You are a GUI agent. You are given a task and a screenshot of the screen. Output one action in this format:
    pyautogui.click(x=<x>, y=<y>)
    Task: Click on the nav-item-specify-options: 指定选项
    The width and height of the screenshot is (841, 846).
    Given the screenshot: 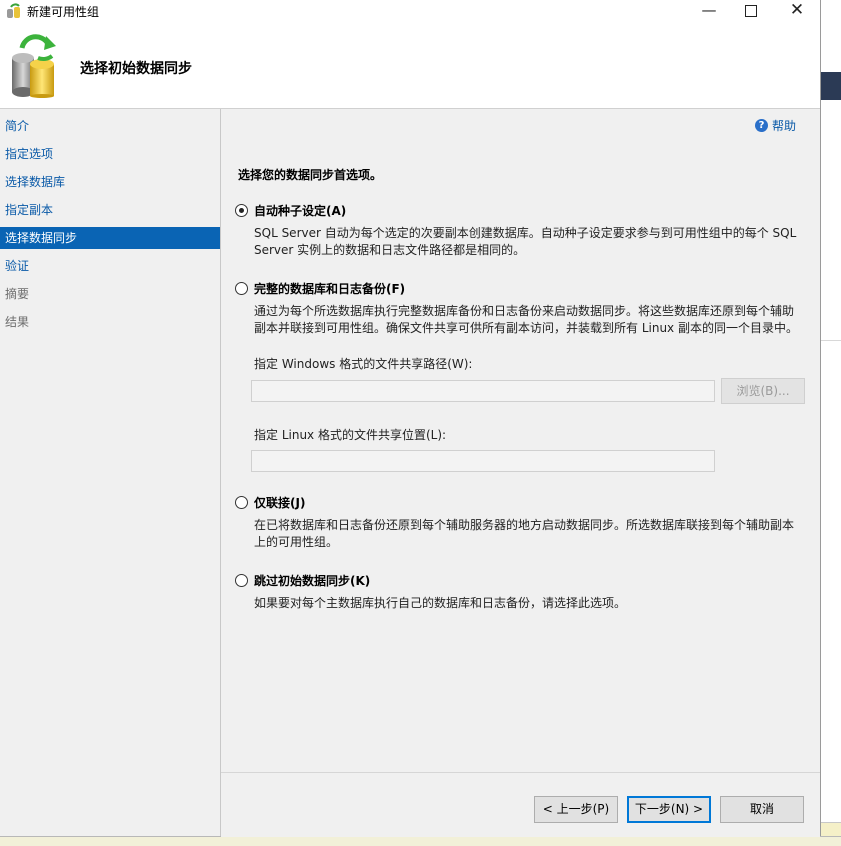 What is the action you would take?
    pyautogui.click(x=110, y=154)
    